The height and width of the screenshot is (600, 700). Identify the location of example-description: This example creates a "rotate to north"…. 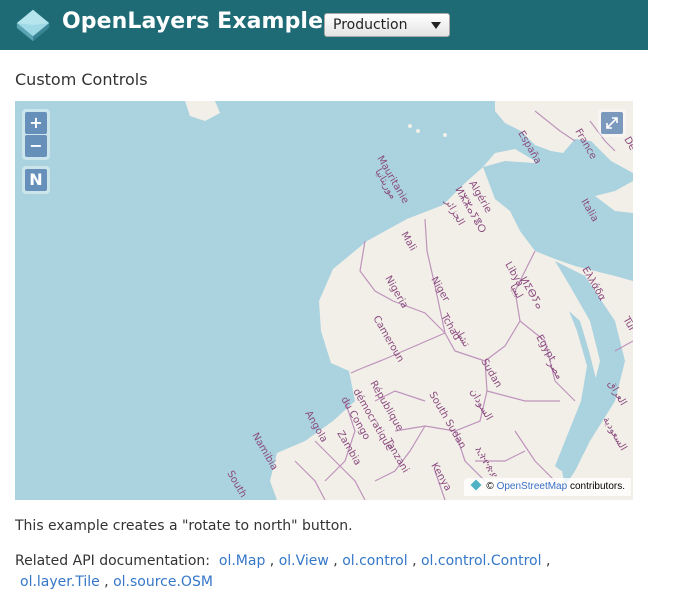
(184, 526).